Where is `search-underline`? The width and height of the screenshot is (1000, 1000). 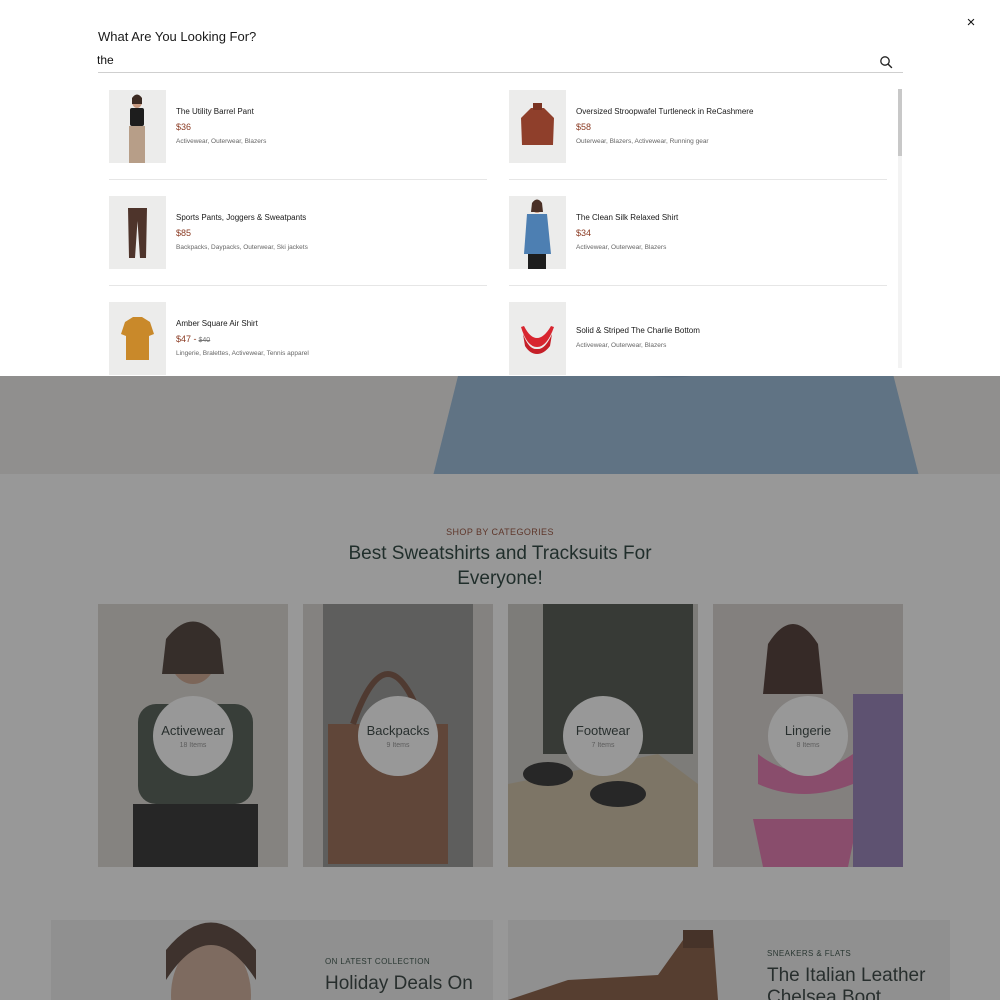 search-underline is located at coordinates (500, 72).